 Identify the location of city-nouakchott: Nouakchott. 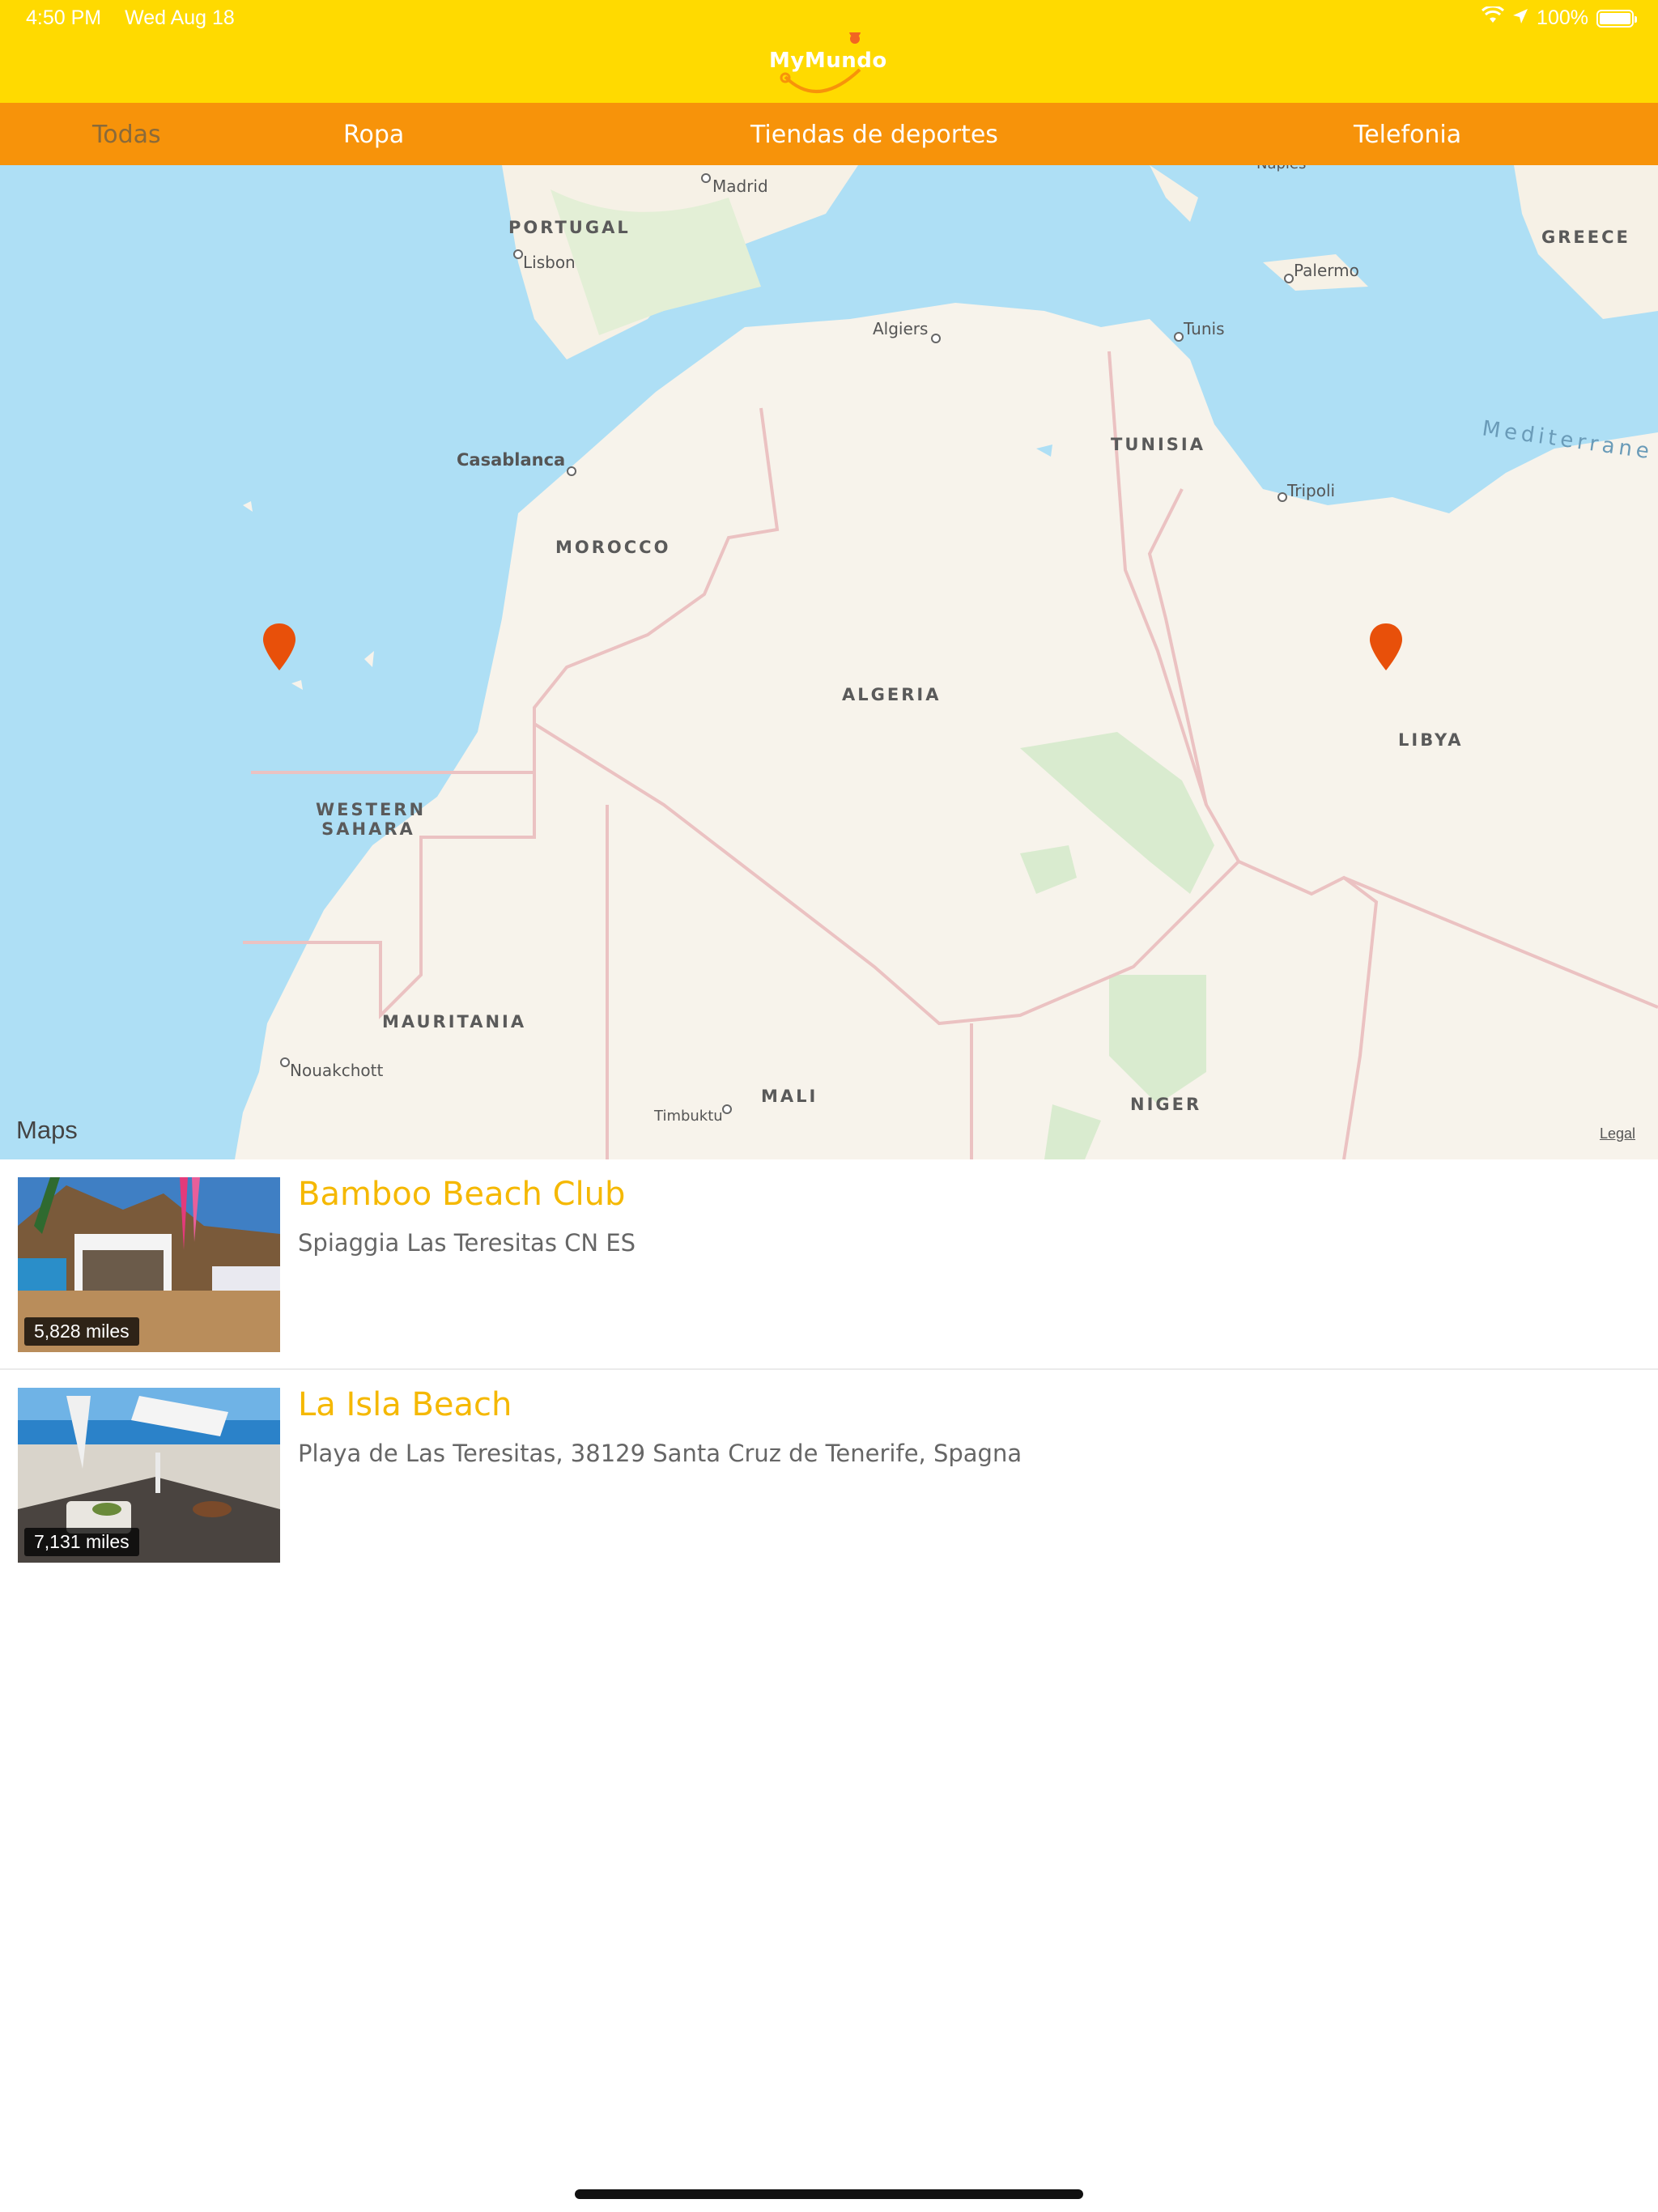
(337, 1070).